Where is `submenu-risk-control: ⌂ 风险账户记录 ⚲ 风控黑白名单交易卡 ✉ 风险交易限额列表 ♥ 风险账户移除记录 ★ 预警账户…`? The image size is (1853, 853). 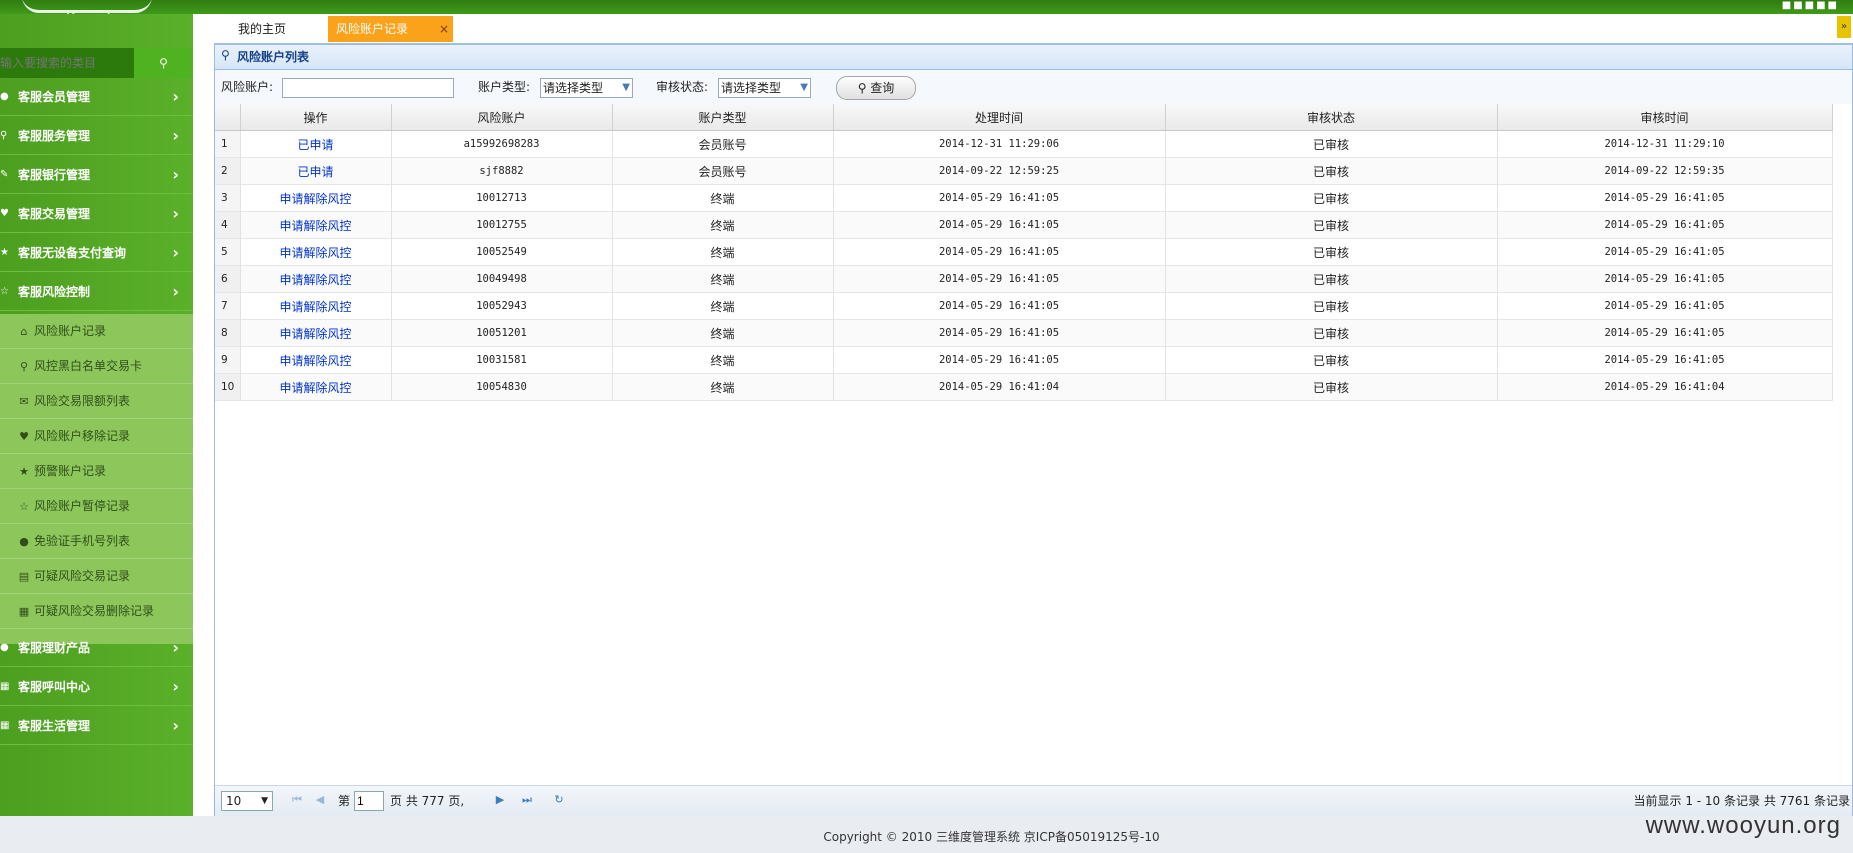
submenu-risk-control: ⌂ 风险账户记录 ⚲ 风控黑白名单交易卡 ✉ 风险交易限额列表 ♥ 风险账户移除记录 ★ 预警账户… is located at coordinates (96, 479).